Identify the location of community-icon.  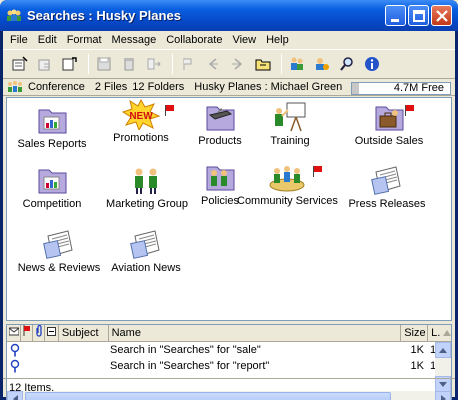
(287, 179).